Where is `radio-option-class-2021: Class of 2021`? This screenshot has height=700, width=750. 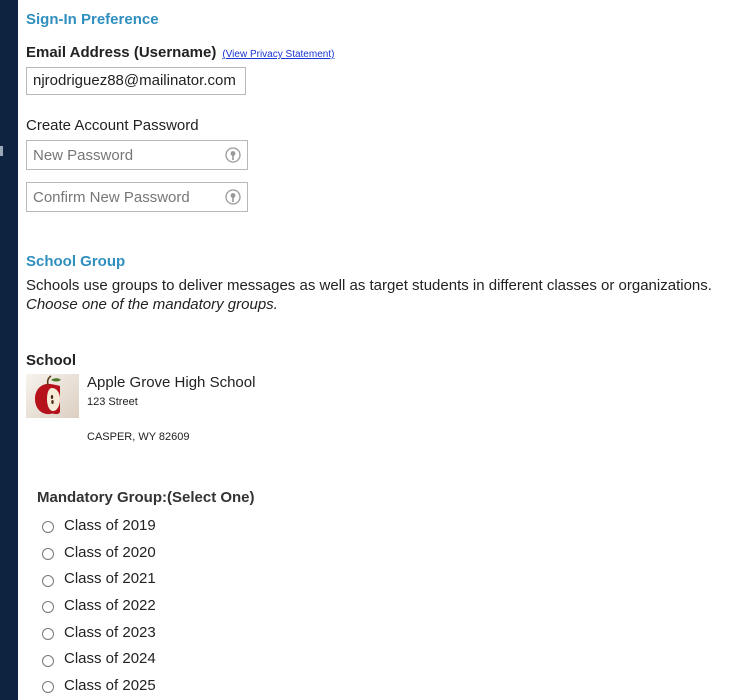 radio-option-class-2021: Class of 2021 is located at coordinates (99, 578).